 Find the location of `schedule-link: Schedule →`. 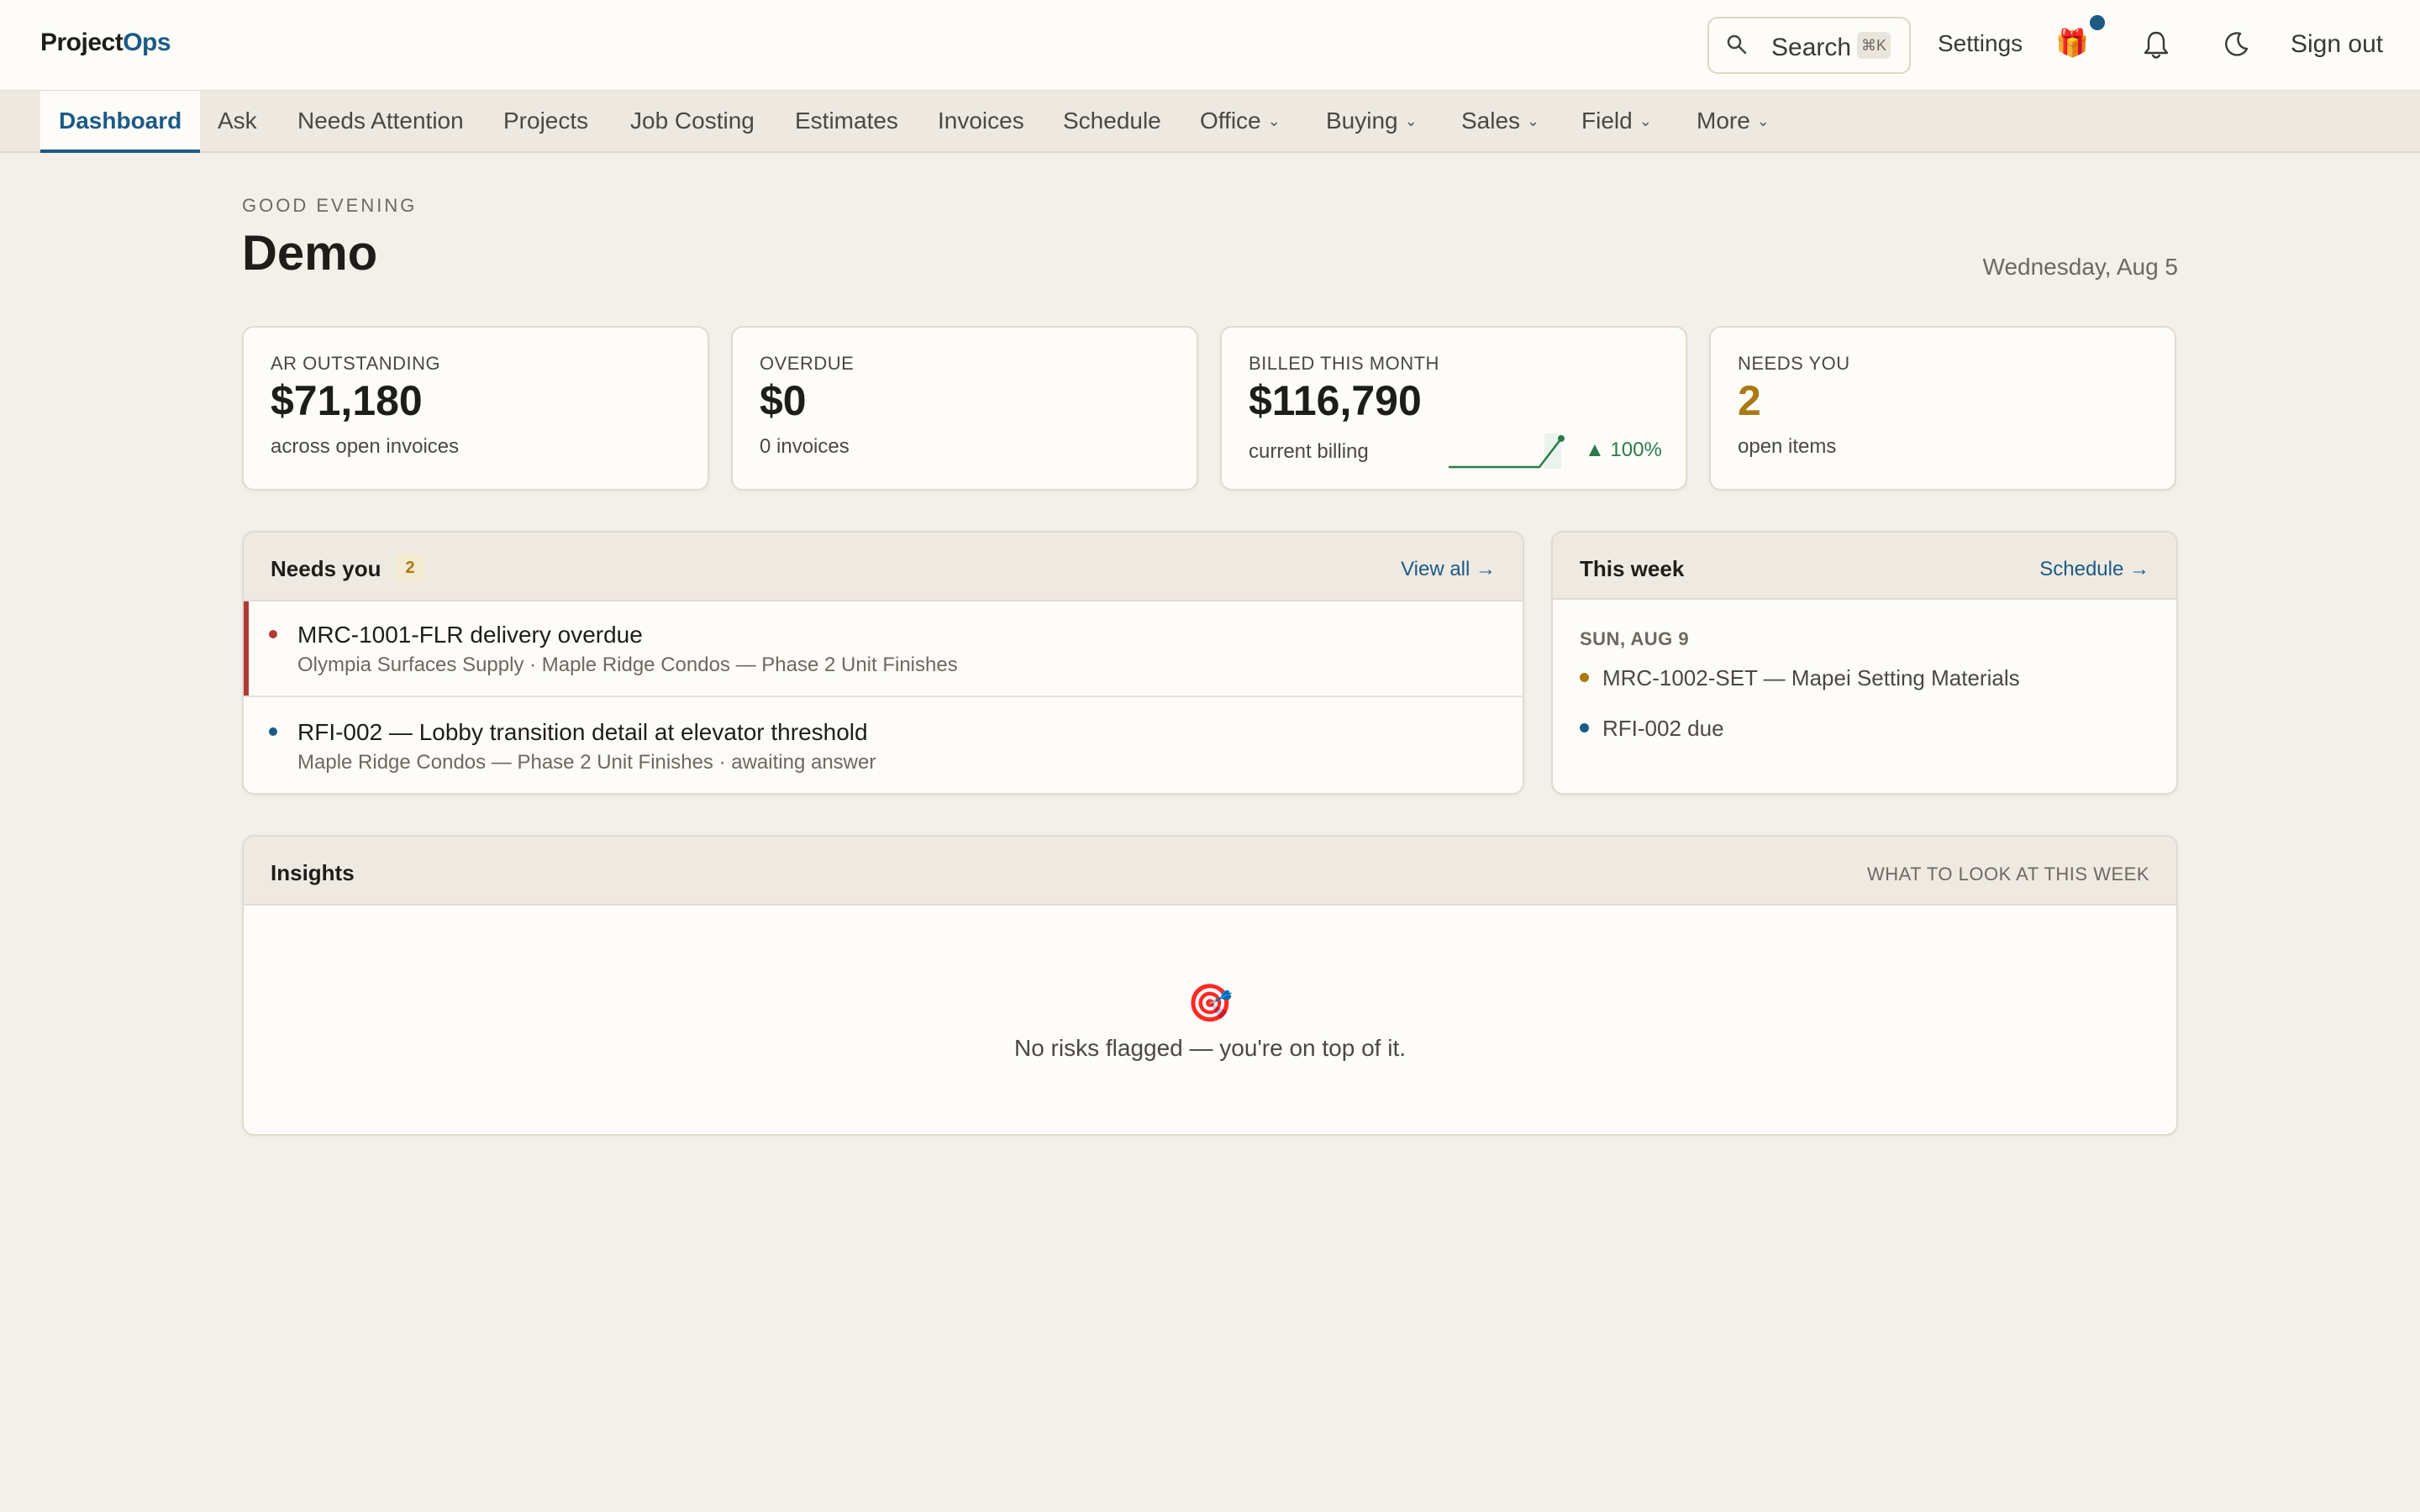

schedule-link: Schedule → is located at coordinates (2094, 569).